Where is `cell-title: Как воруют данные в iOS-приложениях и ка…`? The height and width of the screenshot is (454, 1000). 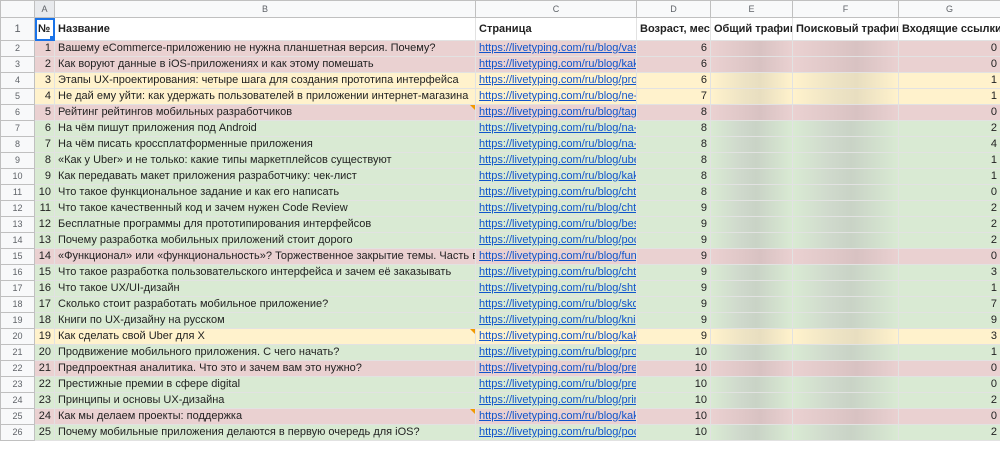 cell-title: Как воруют данные в iOS-приложениях и ка… is located at coordinates (265, 64).